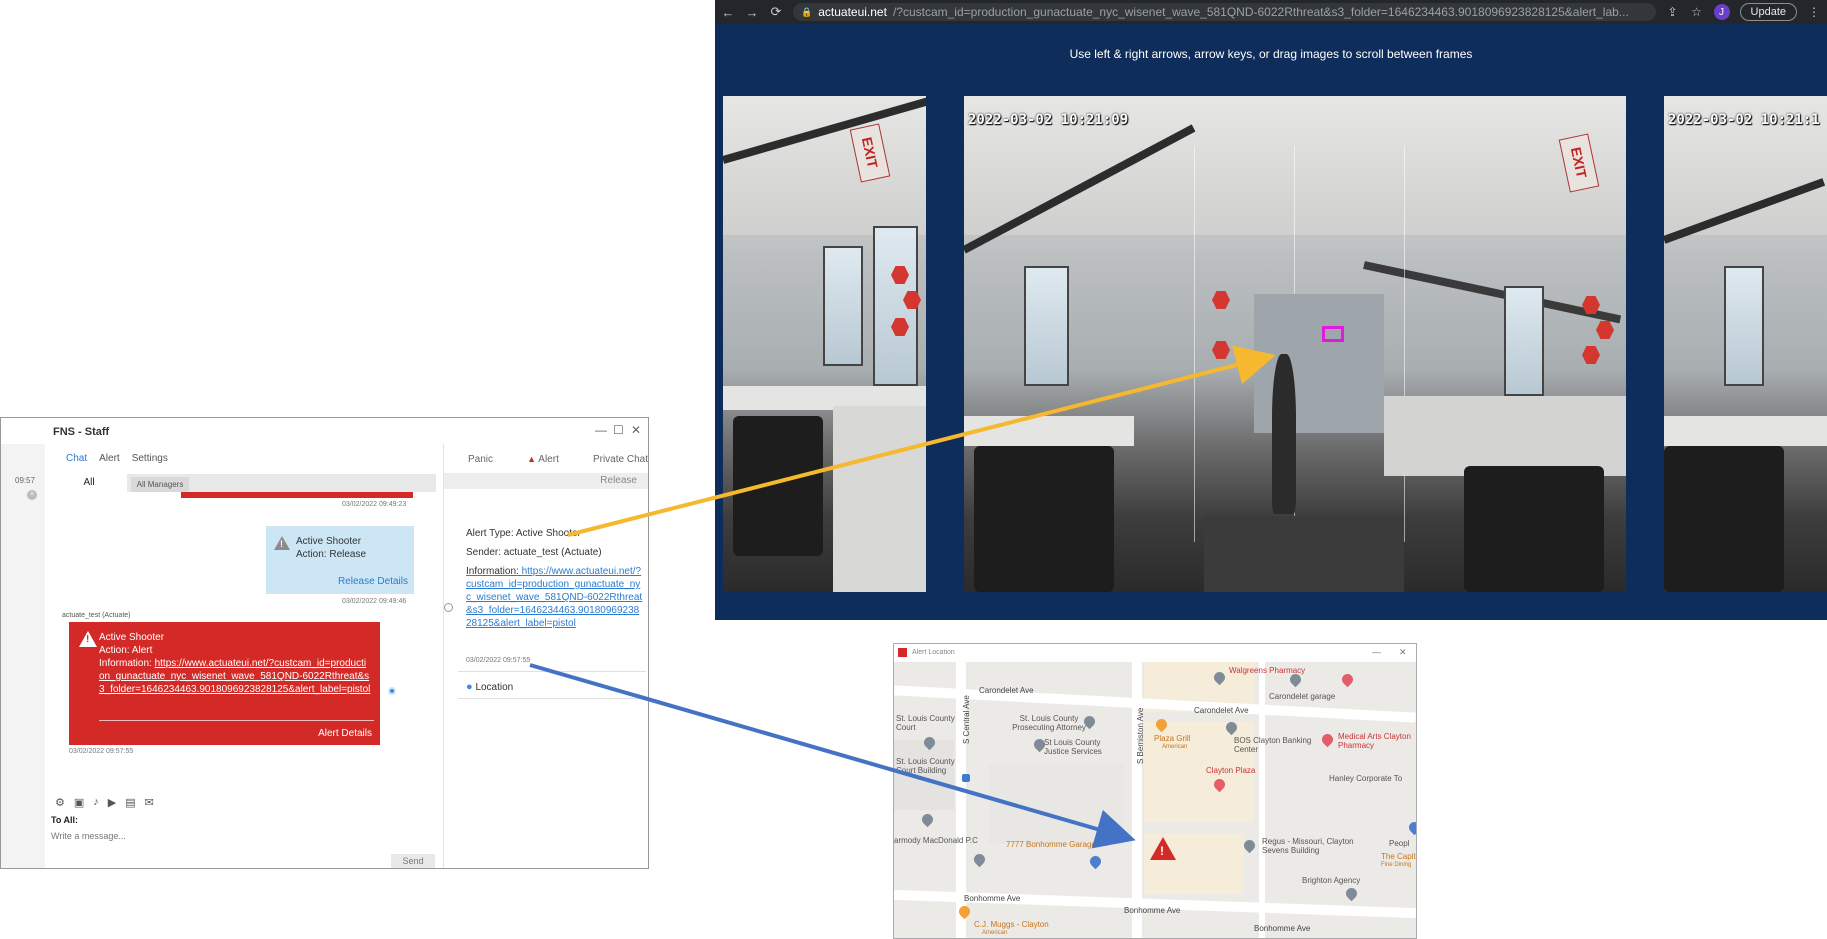 The width and height of the screenshot is (1827, 939). What do you see at coordinates (1333, 334) in the screenshot?
I see `pistol-detection-box` at bounding box center [1333, 334].